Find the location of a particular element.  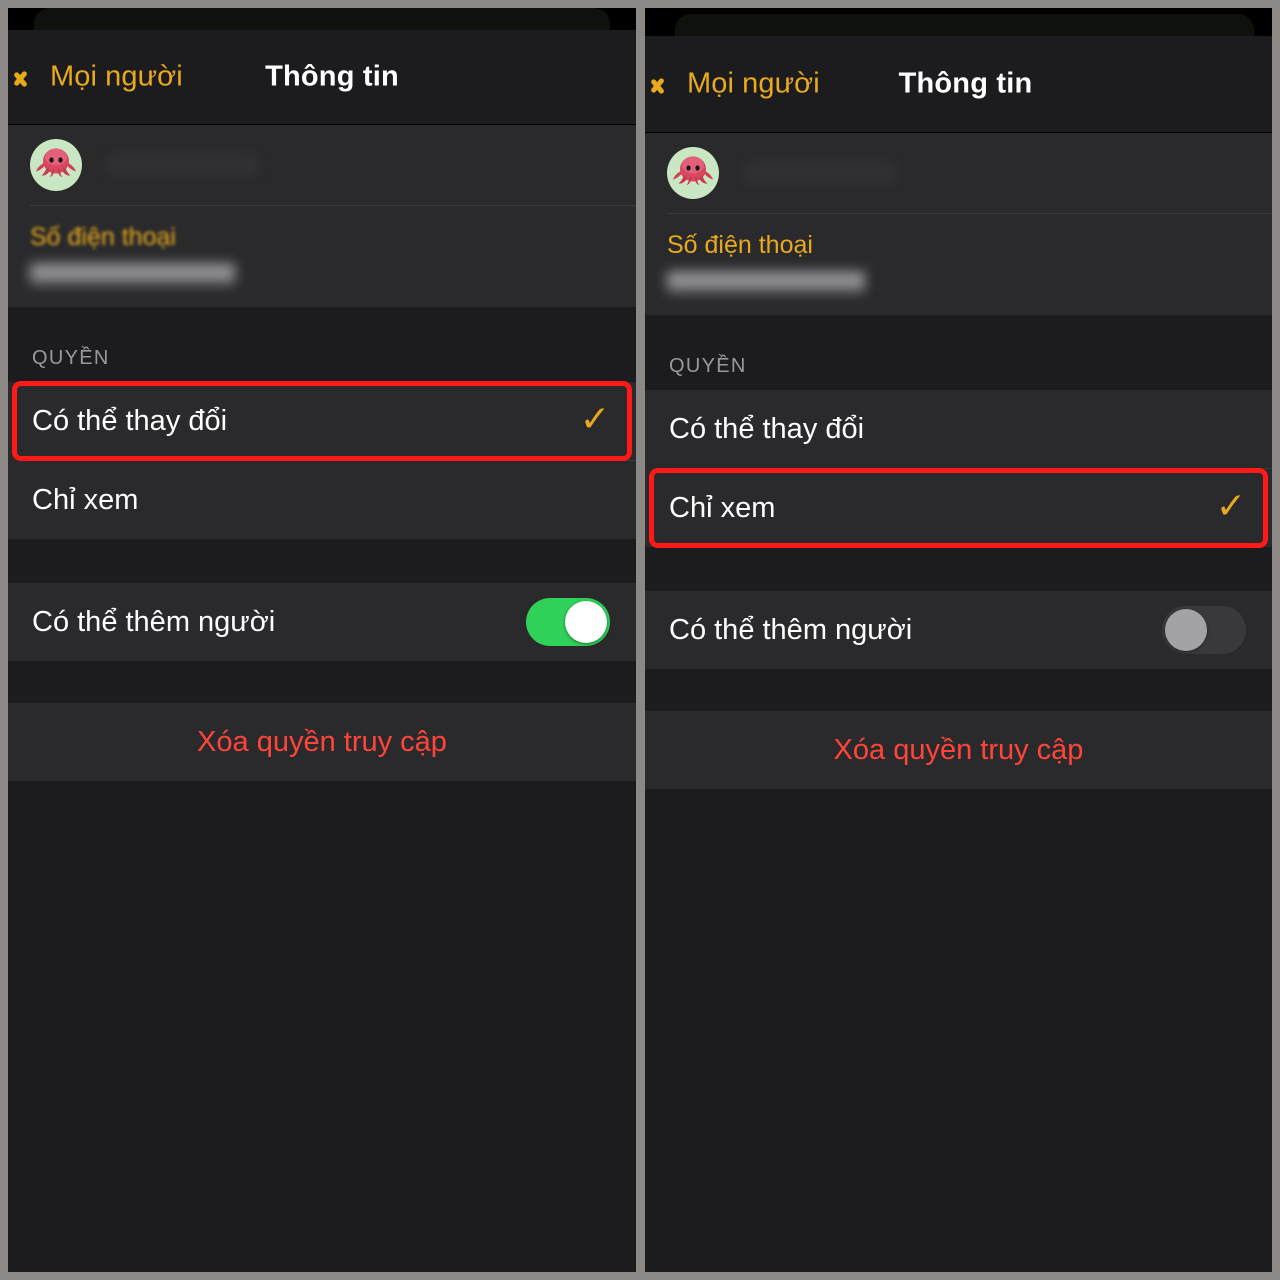

permissions-group: Có thể thay đổi ✓ Chỉ xem is located at coordinates (322, 460).